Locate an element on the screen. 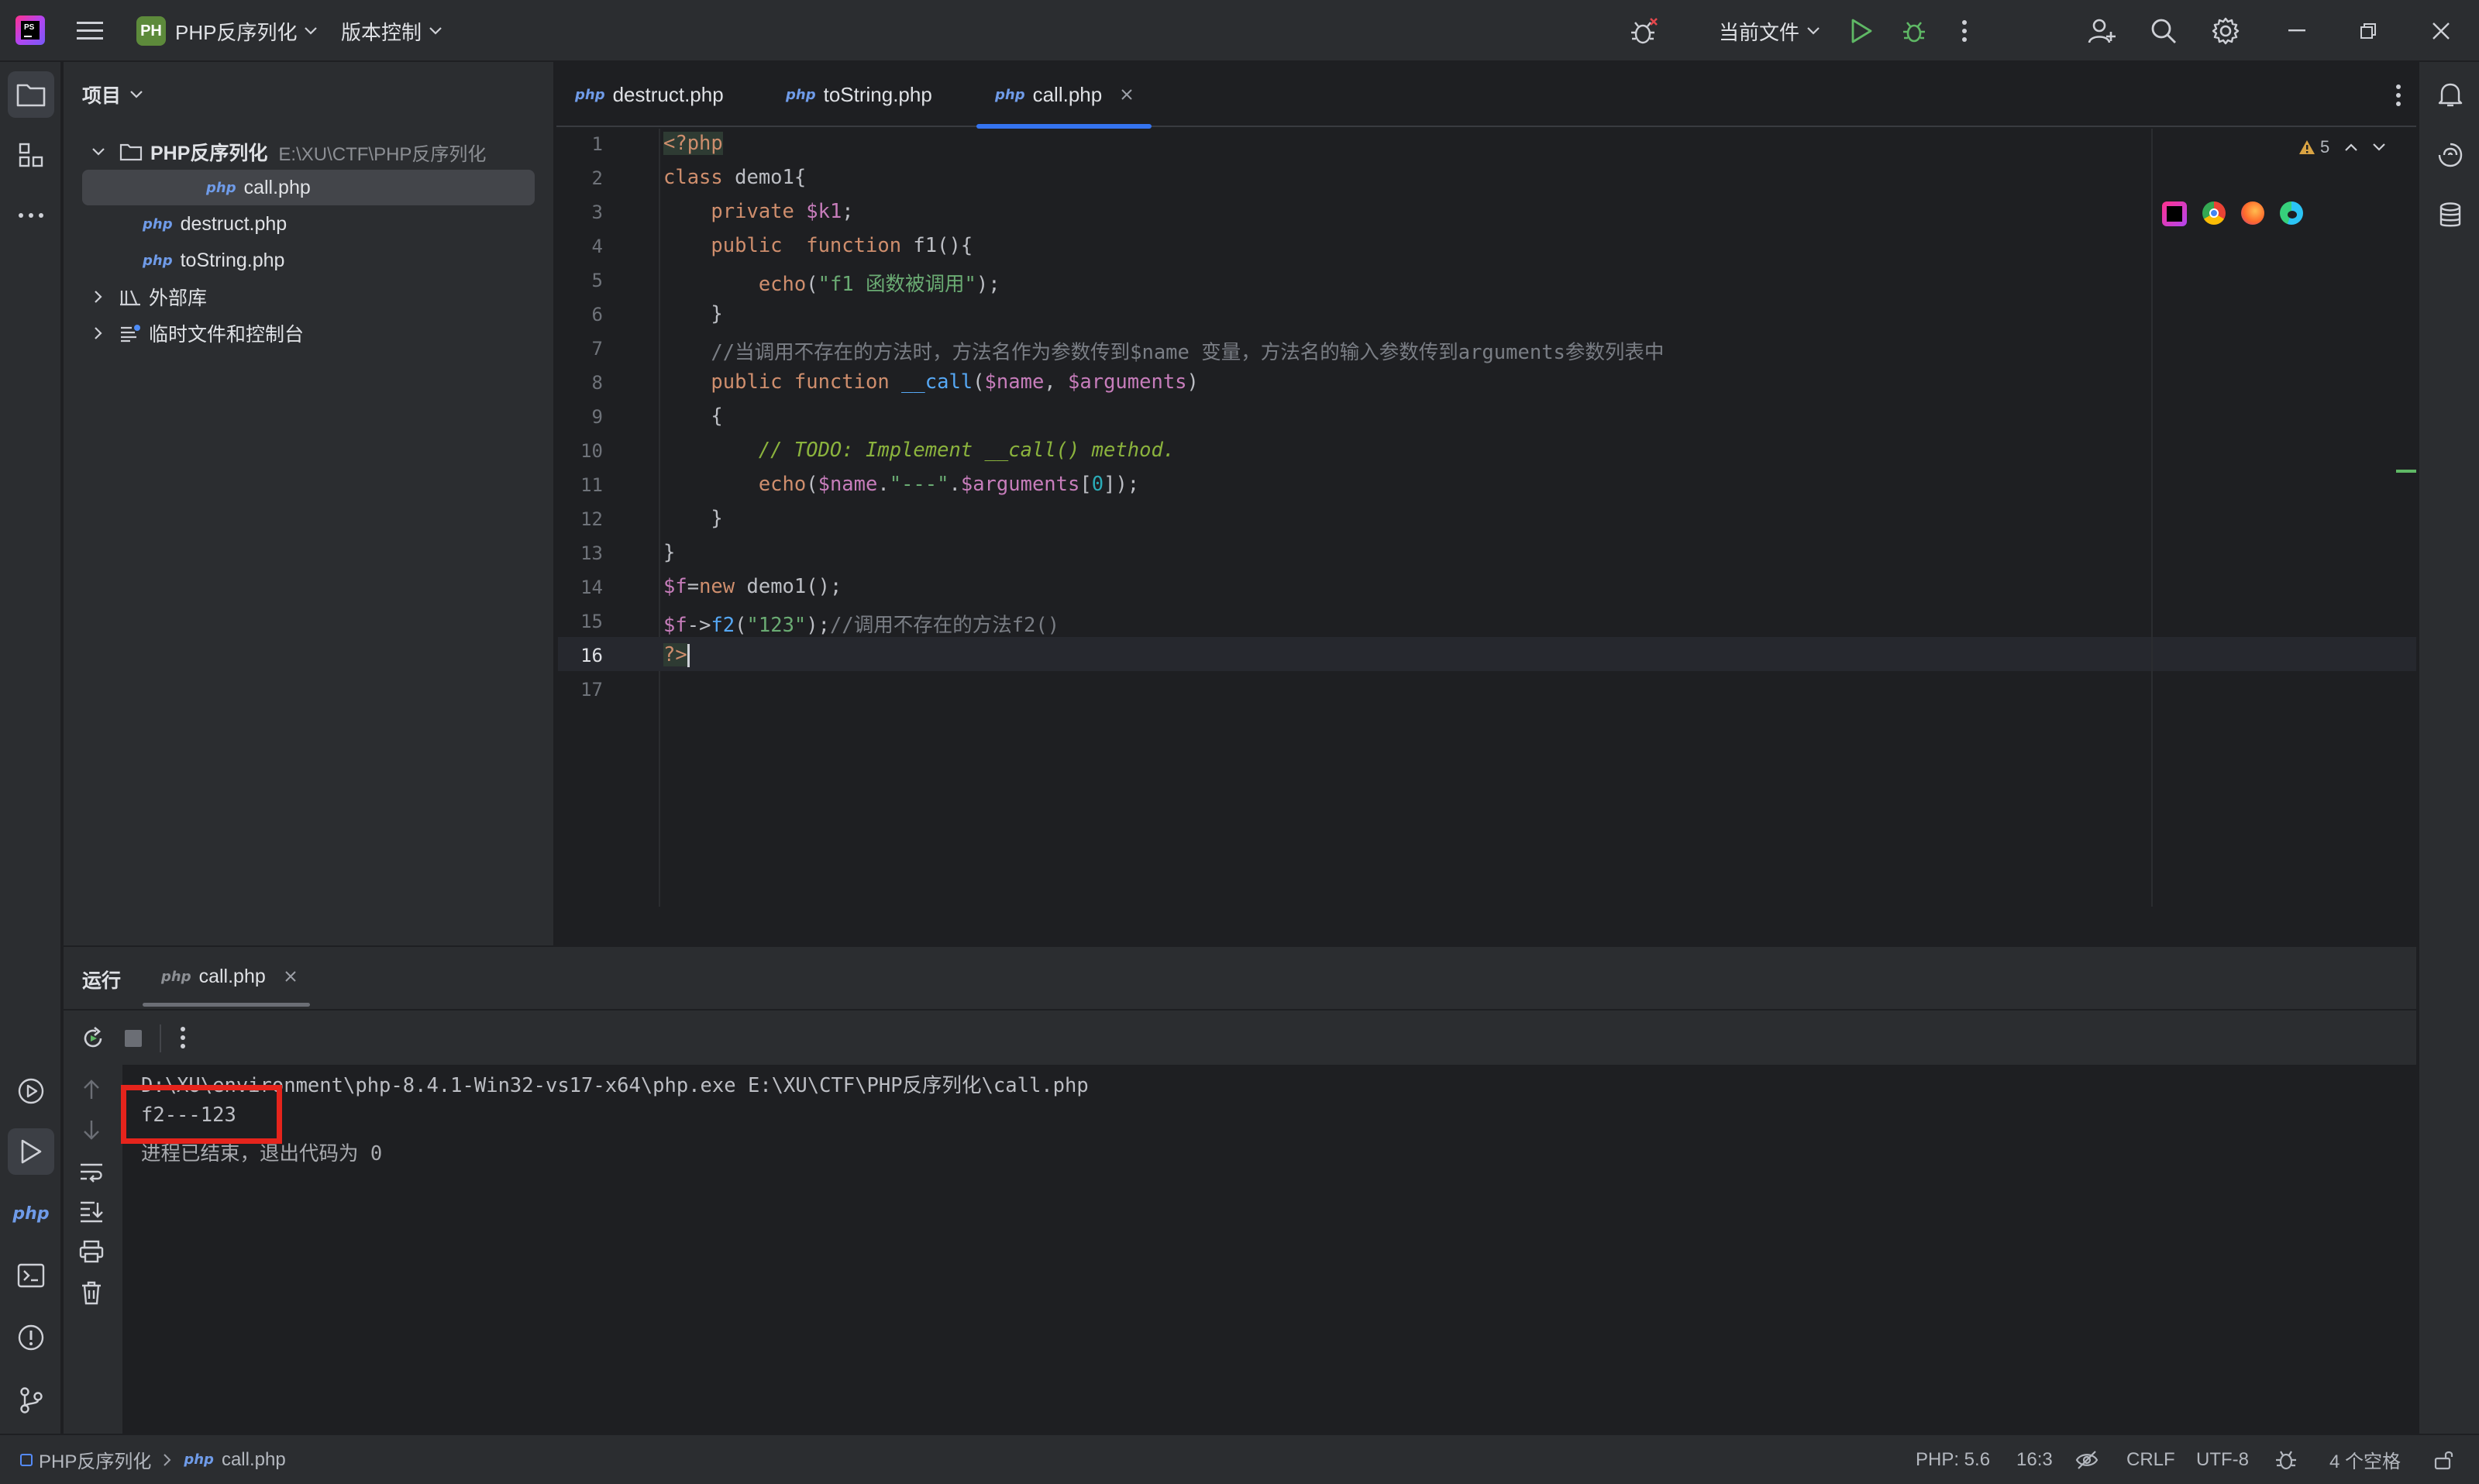  close-window-icon is located at coordinates (2441, 30).